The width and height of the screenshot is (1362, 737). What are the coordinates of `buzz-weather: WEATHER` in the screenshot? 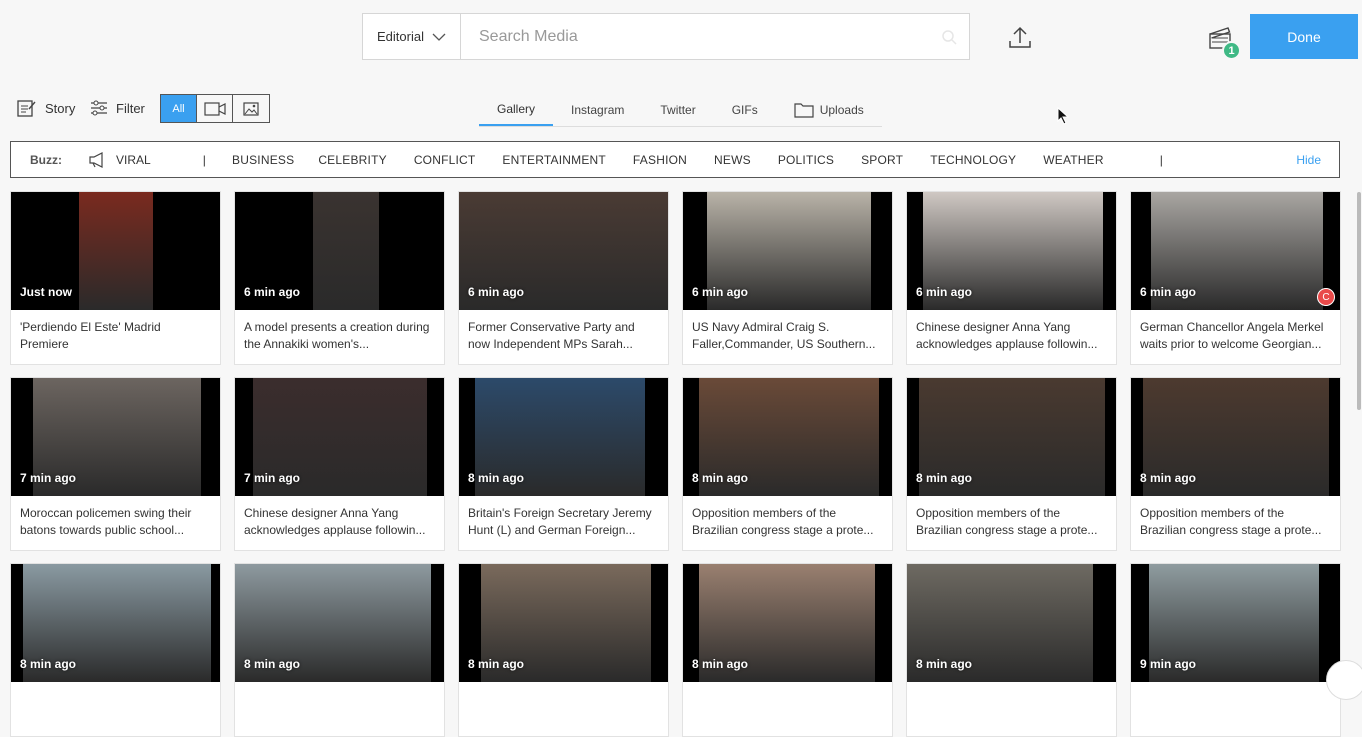 It's located at (1073, 160).